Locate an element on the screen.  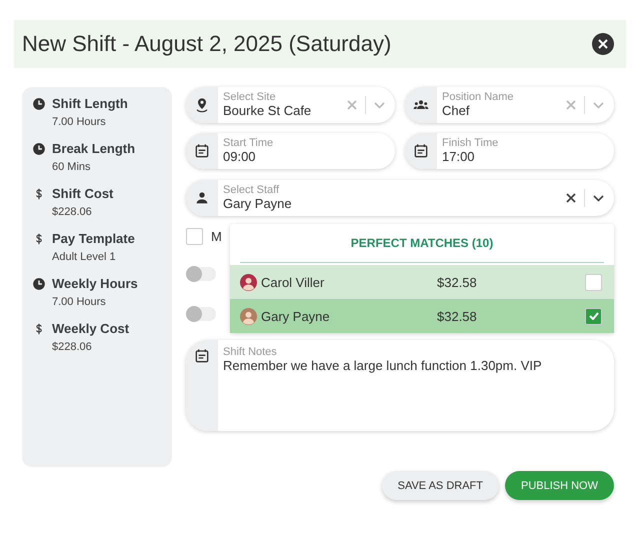
summary-label: Pay Template is located at coordinates (94, 239).